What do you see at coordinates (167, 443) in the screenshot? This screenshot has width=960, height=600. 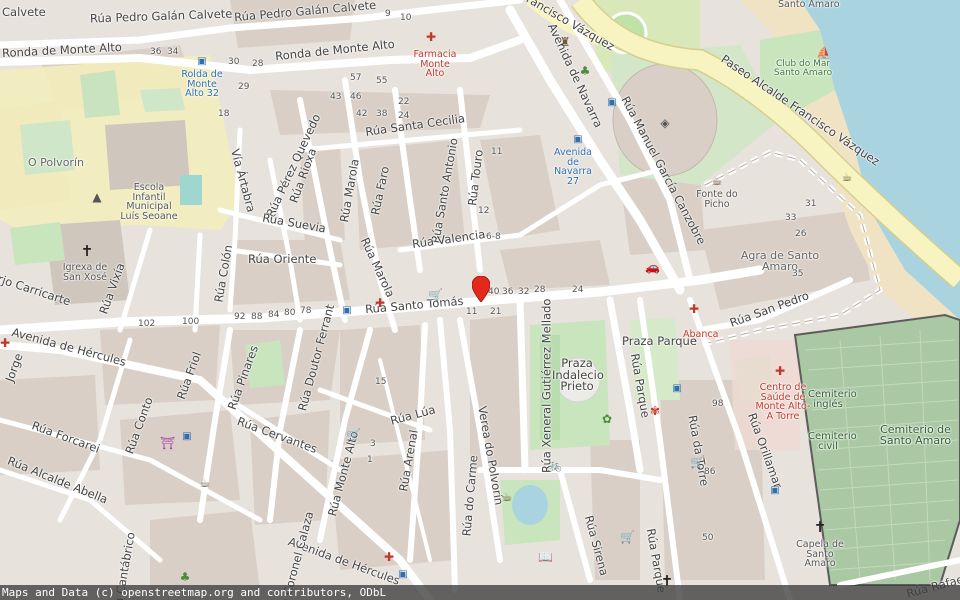 I see `playground-icon: ⛩` at bounding box center [167, 443].